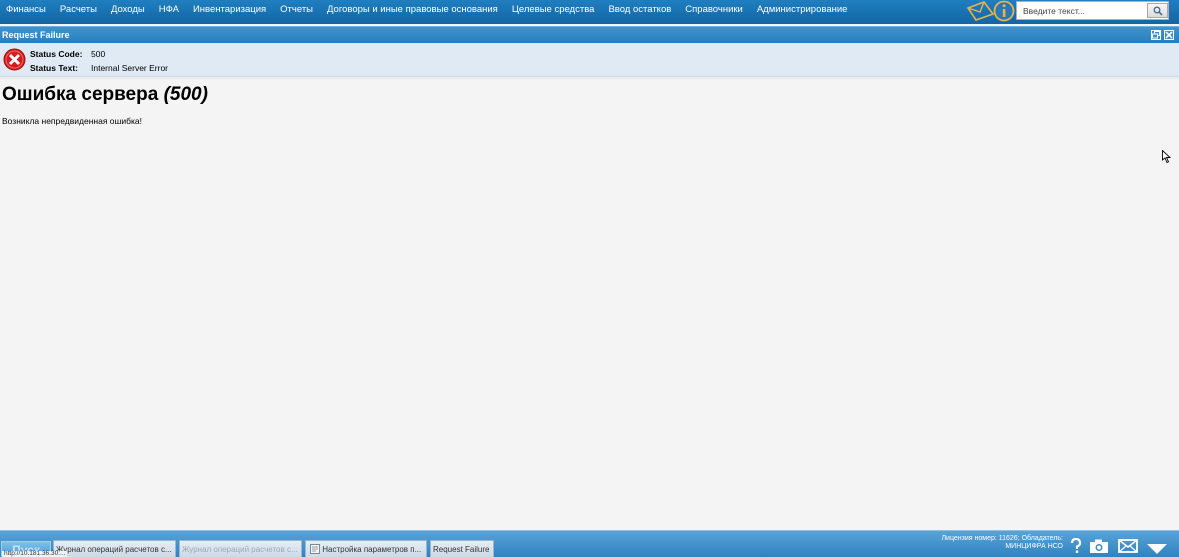 This screenshot has width=1179, height=557. What do you see at coordinates (1157, 549) in the screenshot?
I see `arrow-down-icon` at bounding box center [1157, 549].